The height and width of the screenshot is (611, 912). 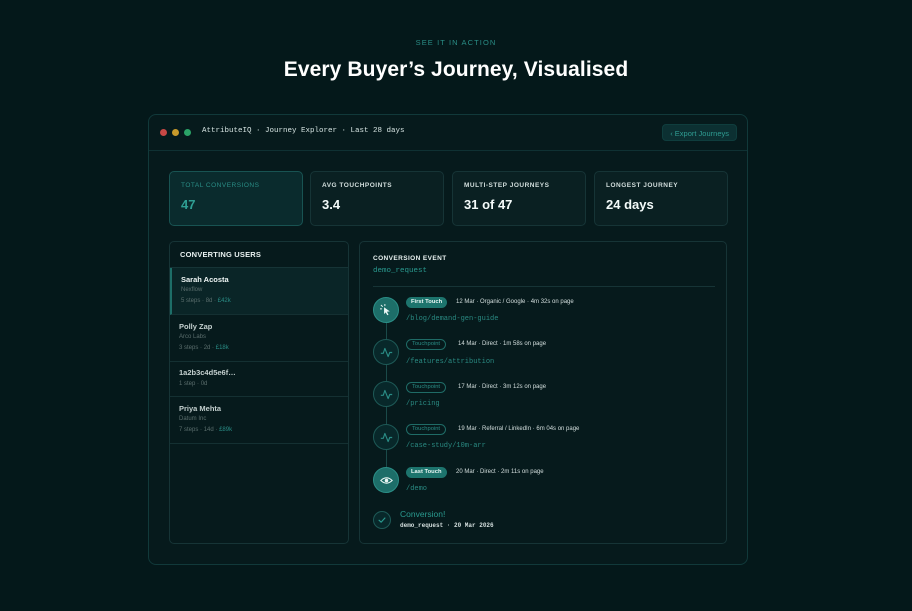 I want to click on user-company: Arco Labs, so click(x=193, y=337).